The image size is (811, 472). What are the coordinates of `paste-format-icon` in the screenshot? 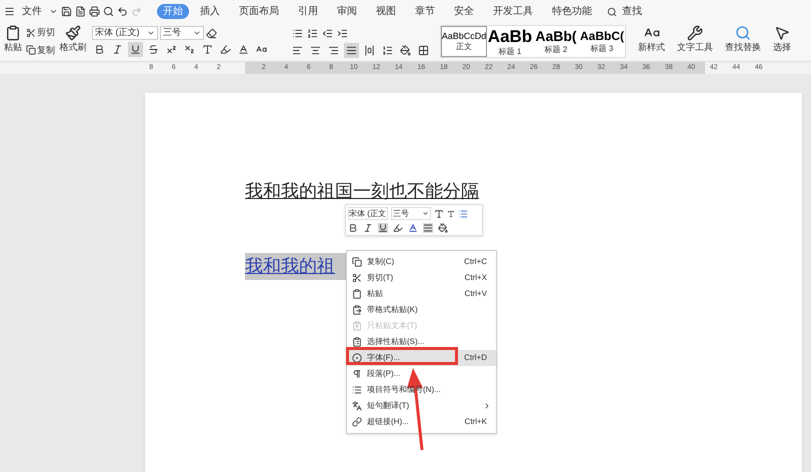 It's located at (357, 310).